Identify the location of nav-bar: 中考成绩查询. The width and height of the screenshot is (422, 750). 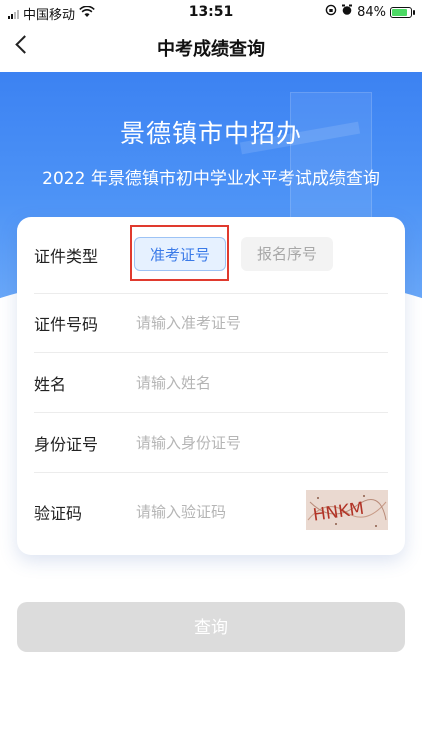
(211, 46).